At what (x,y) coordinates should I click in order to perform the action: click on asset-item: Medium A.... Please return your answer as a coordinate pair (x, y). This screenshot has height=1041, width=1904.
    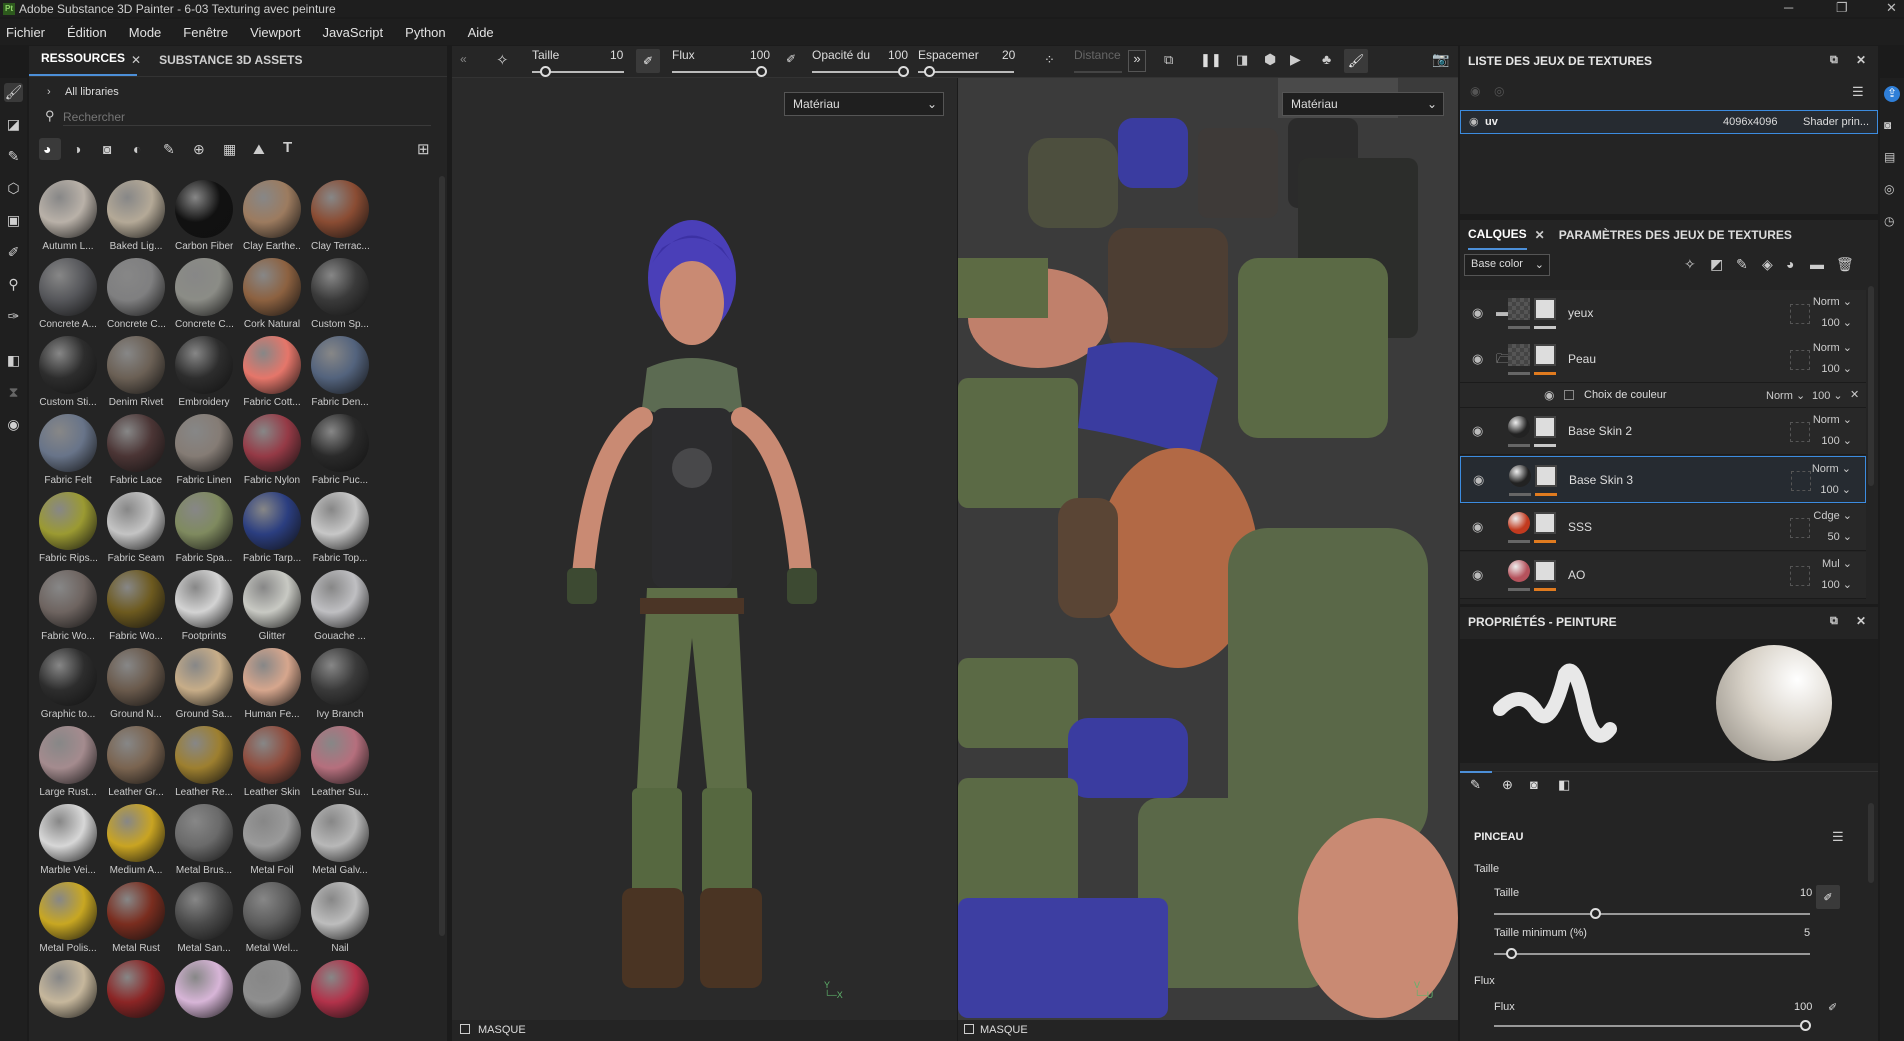
    Looking at the image, I should click on (136, 840).